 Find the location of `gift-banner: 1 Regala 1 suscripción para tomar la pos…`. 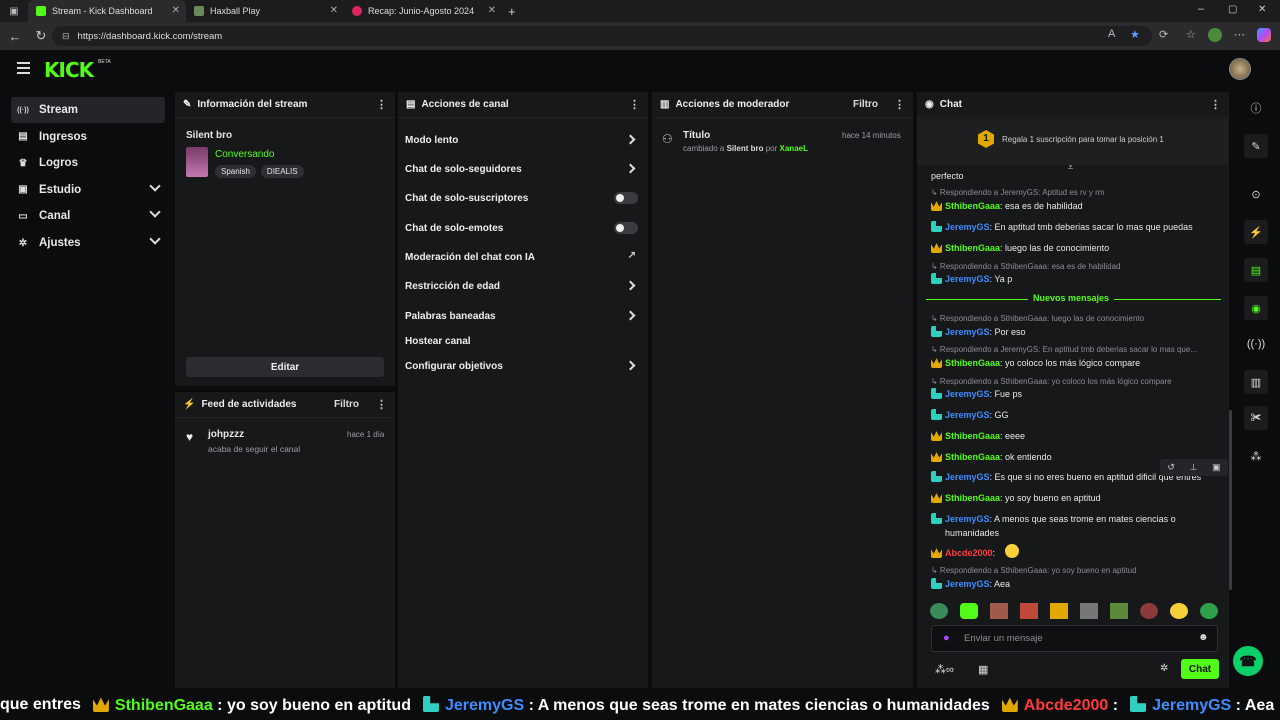

gift-banner: 1 Regala 1 suscripción para tomar la pos… is located at coordinates (1073, 142).